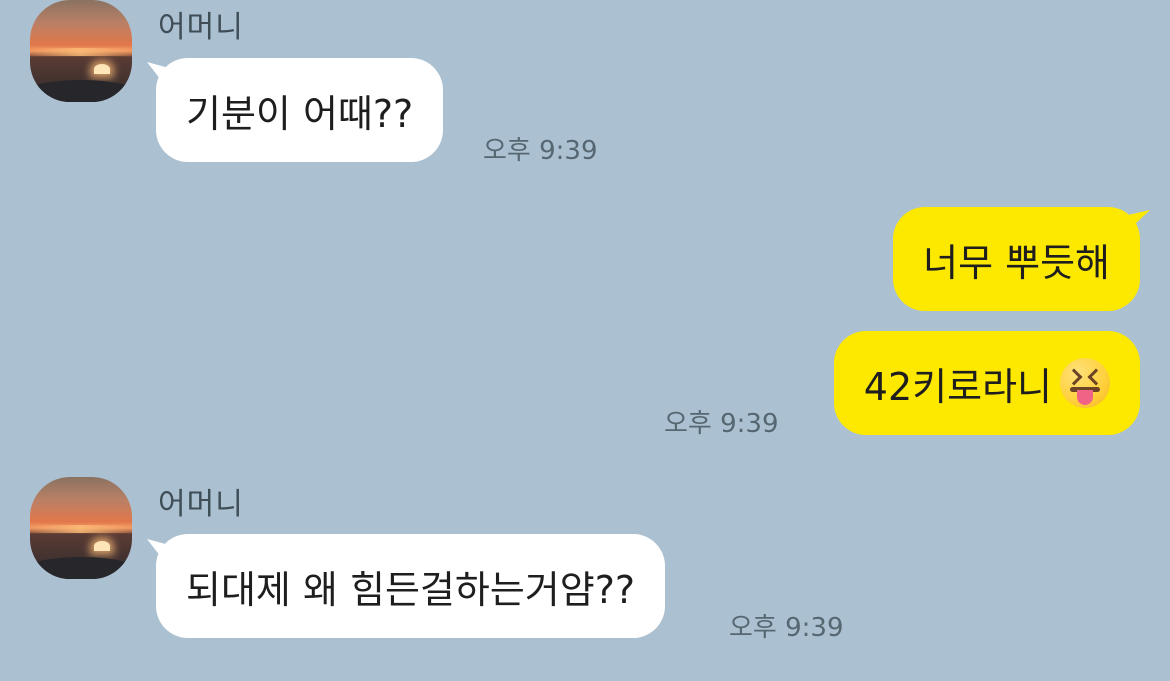  Describe the element at coordinates (1074, 377) in the screenshot. I see `emoji-left-eye` at that location.